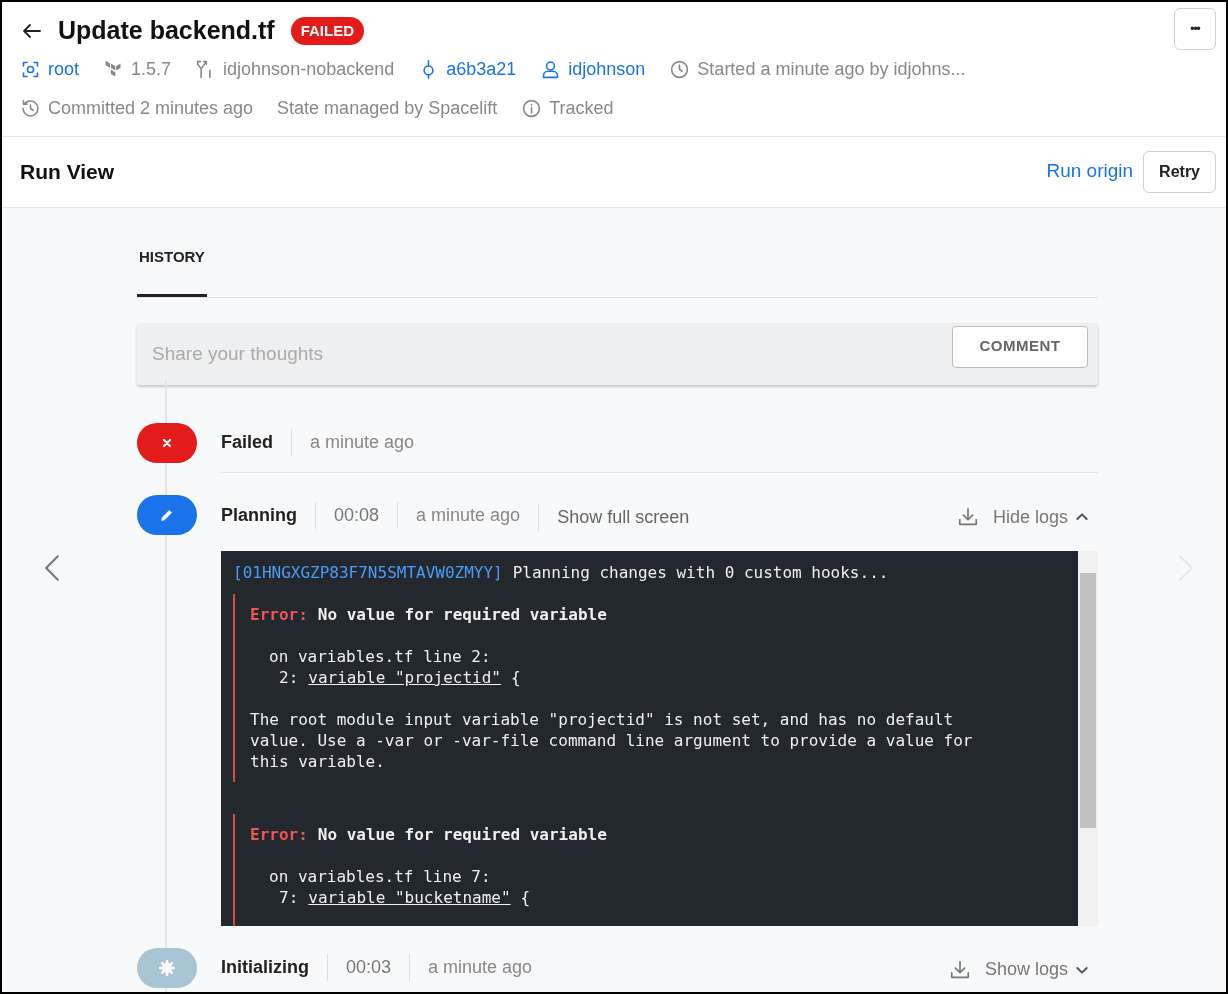 The height and width of the screenshot is (994, 1228). What do you see at coordinates (289, 897) in the screenshot?
I see `line-number: 7:` at bounding box center [289, 897].